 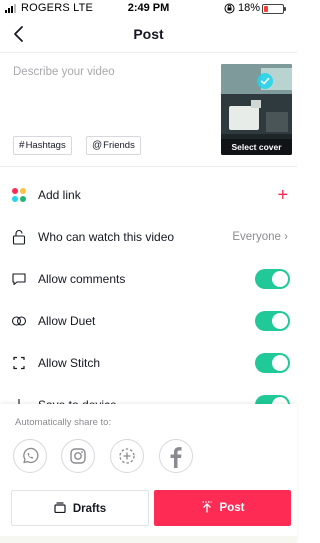 What do you see at coordinates (148, 279) in the screenshot?
I see `allow-comments-row: Allow comments` at bounding box center [148, 279].